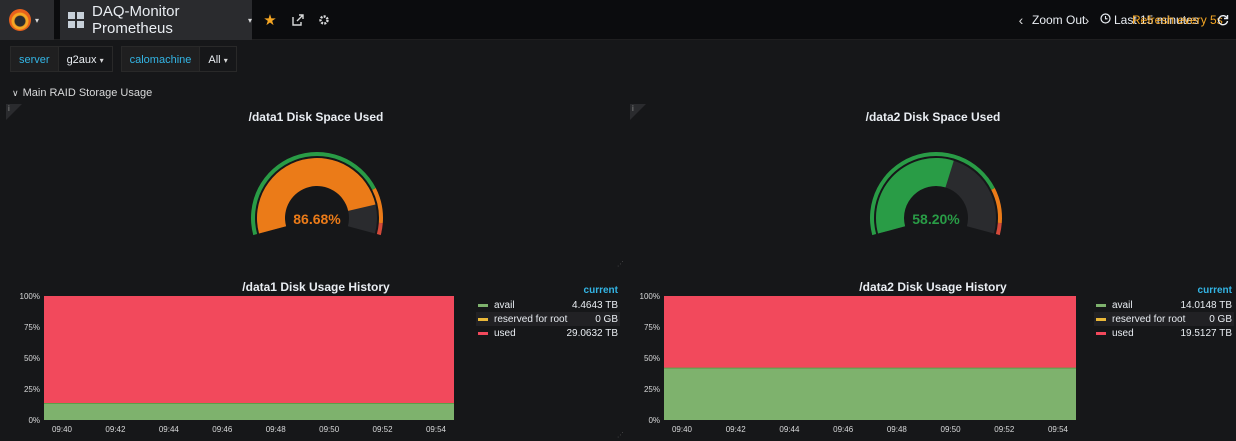  I want to click on legend-value: 19.5127 TB, so click(1206, 333).